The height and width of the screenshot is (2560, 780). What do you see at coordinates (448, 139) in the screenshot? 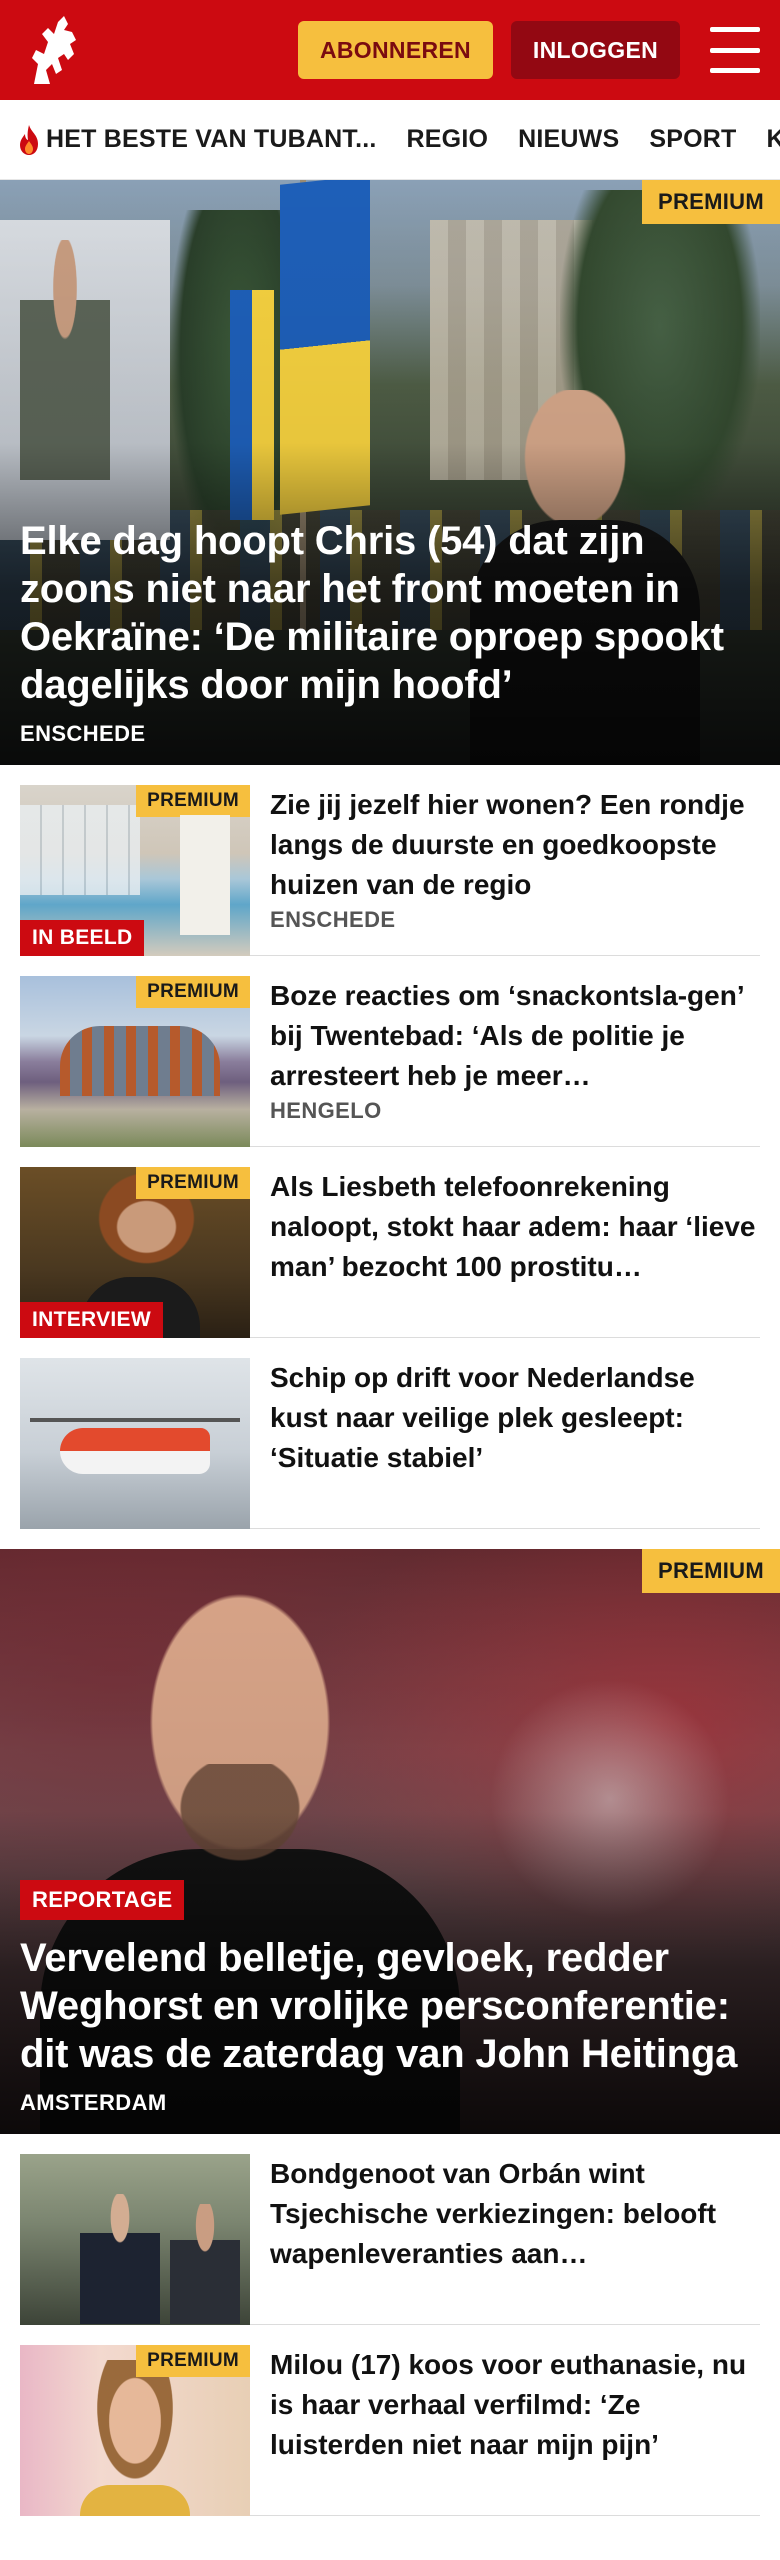
I see `nav-item-regio: REGIO` at bounding box center [448, 139].